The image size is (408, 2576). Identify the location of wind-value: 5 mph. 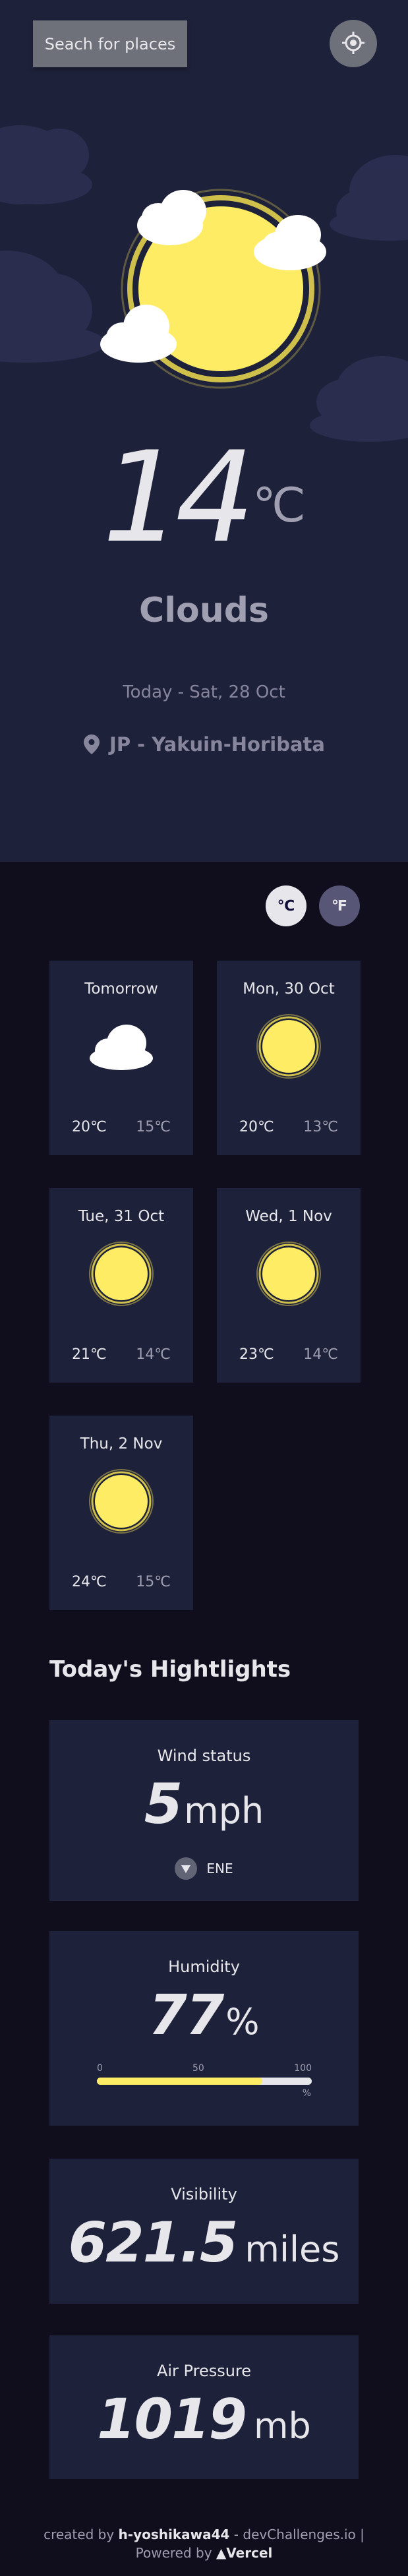
(204, 1804).